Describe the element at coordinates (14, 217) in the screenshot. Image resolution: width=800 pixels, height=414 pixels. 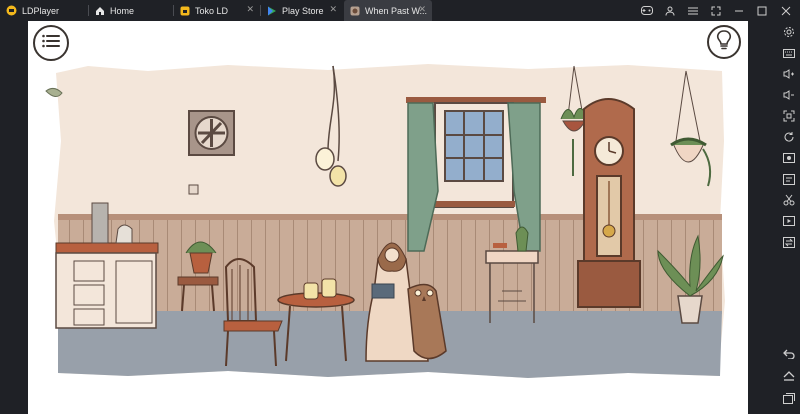
I see `left-gutter` at that location.